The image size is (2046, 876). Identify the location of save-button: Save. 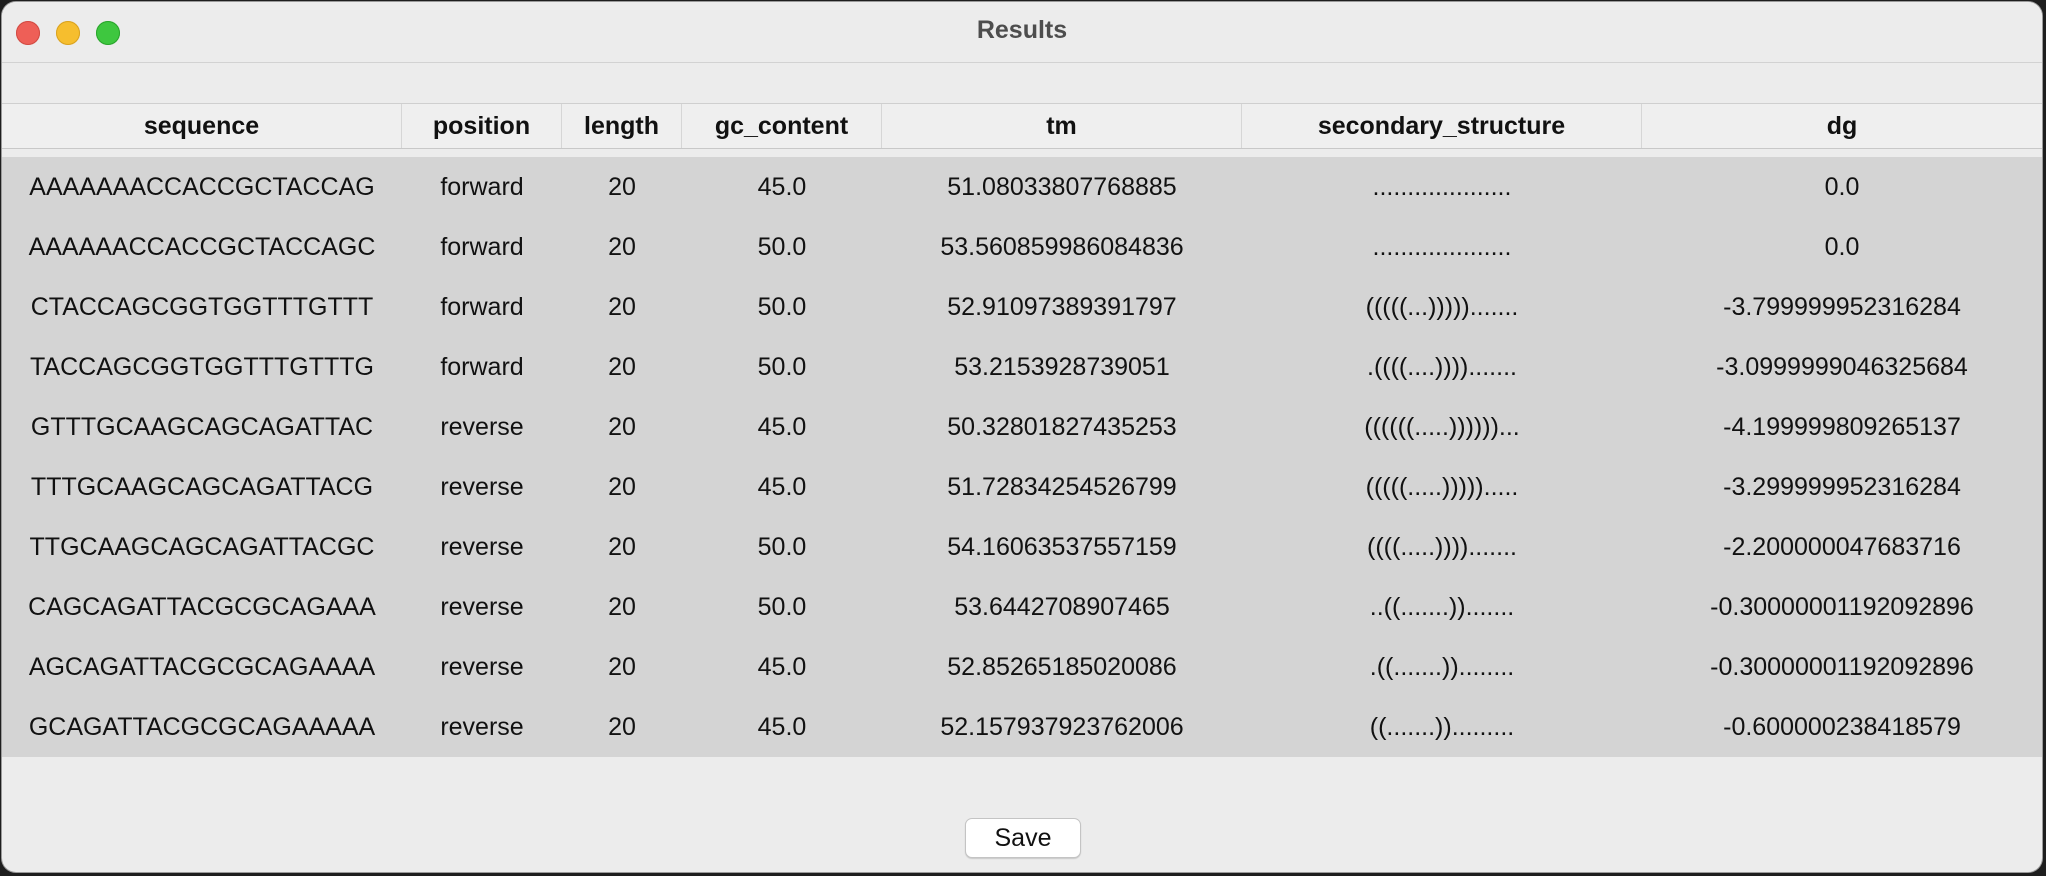
(1023, 838).